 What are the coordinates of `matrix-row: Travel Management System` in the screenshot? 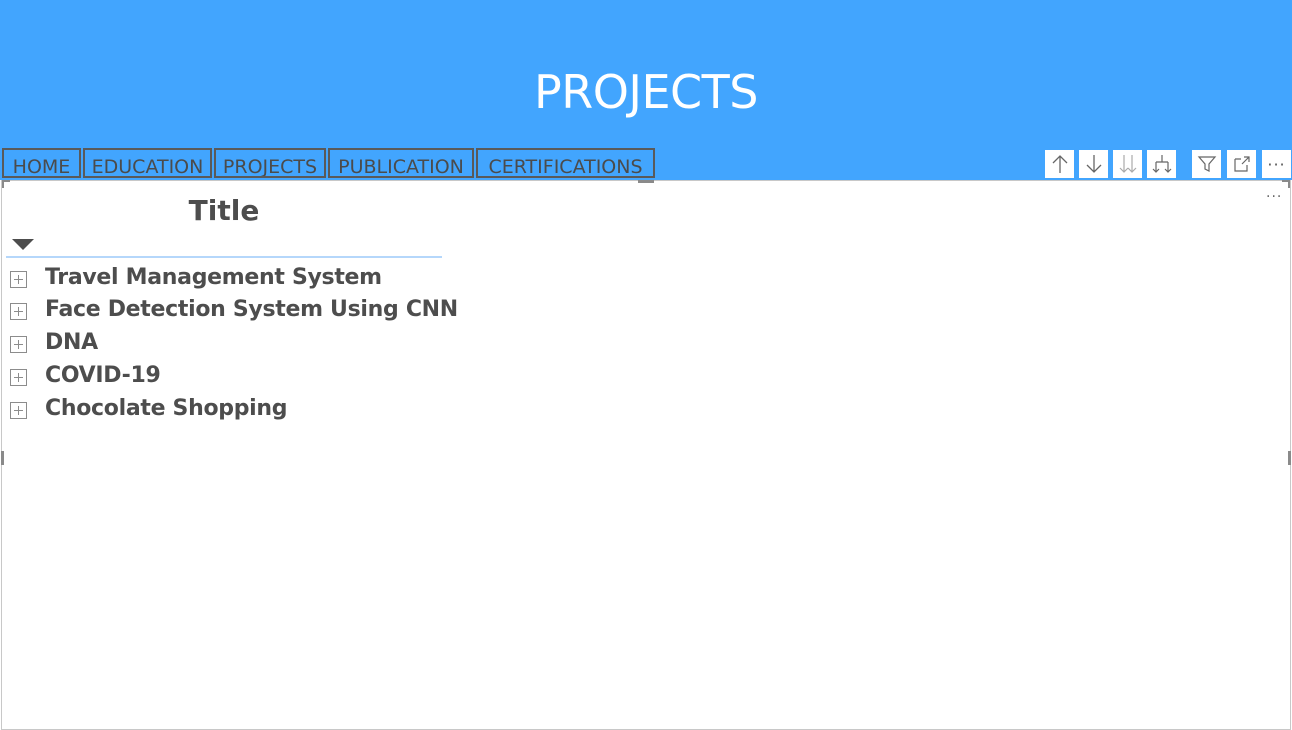 It's located at (196, 277).